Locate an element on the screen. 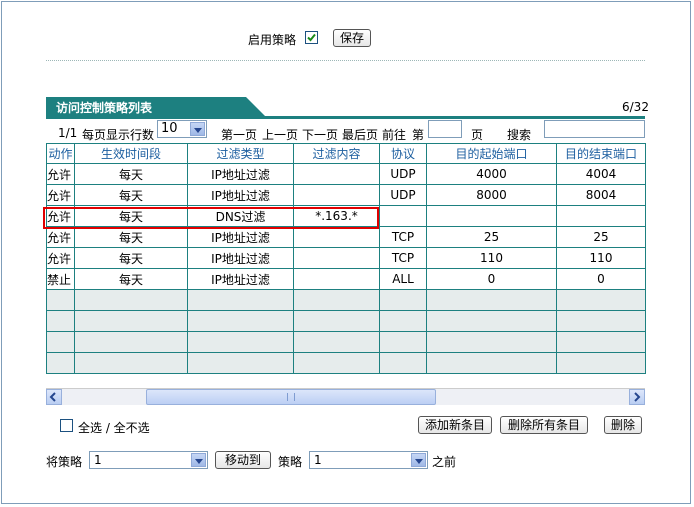 The width and height of the screenshot is (694, 507). empty-table-row is located at coordinates (346, 342).